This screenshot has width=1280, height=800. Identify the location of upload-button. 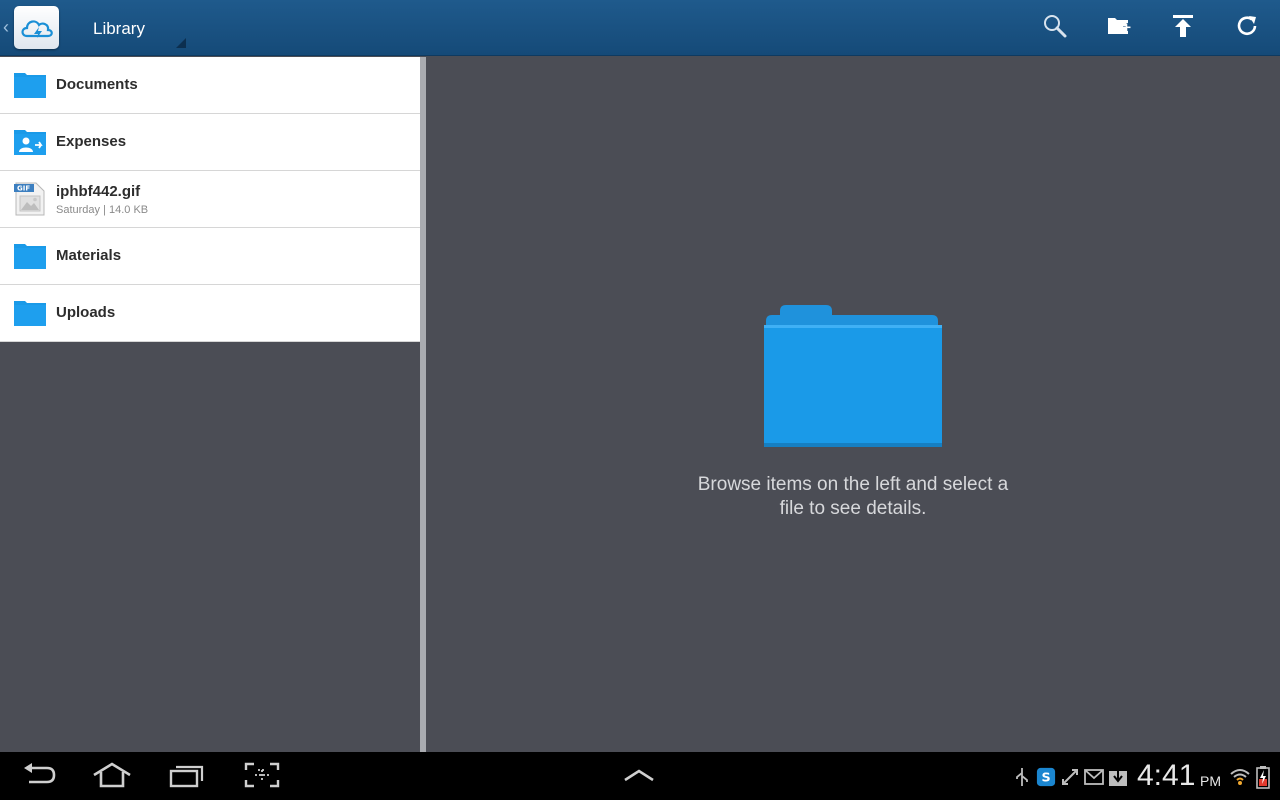
(1183, 28).